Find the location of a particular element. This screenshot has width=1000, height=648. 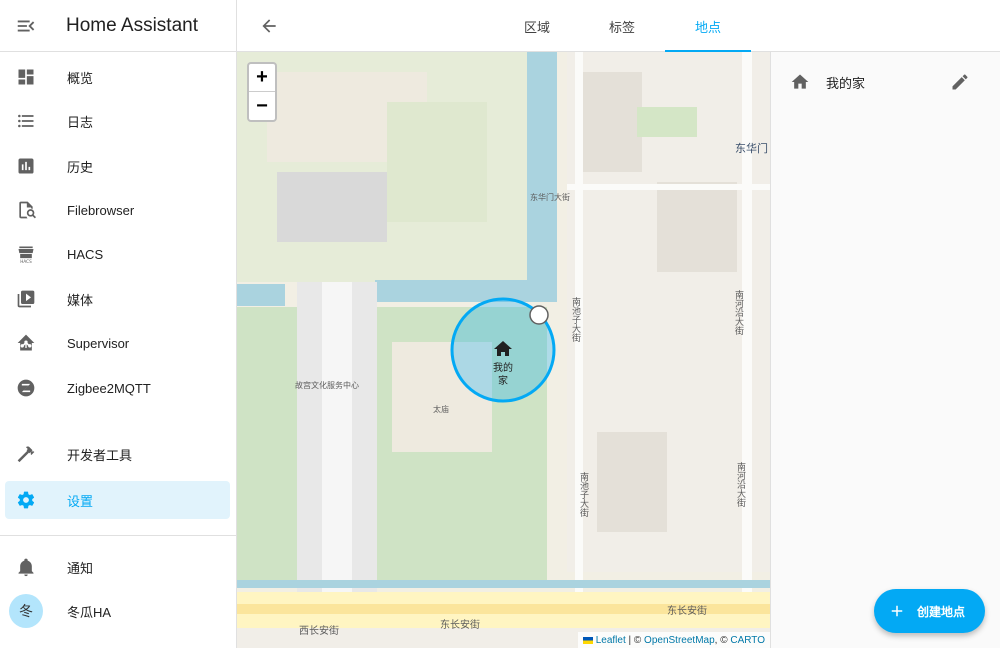

zoom-out-button: − is located at coordinates (262, 106).